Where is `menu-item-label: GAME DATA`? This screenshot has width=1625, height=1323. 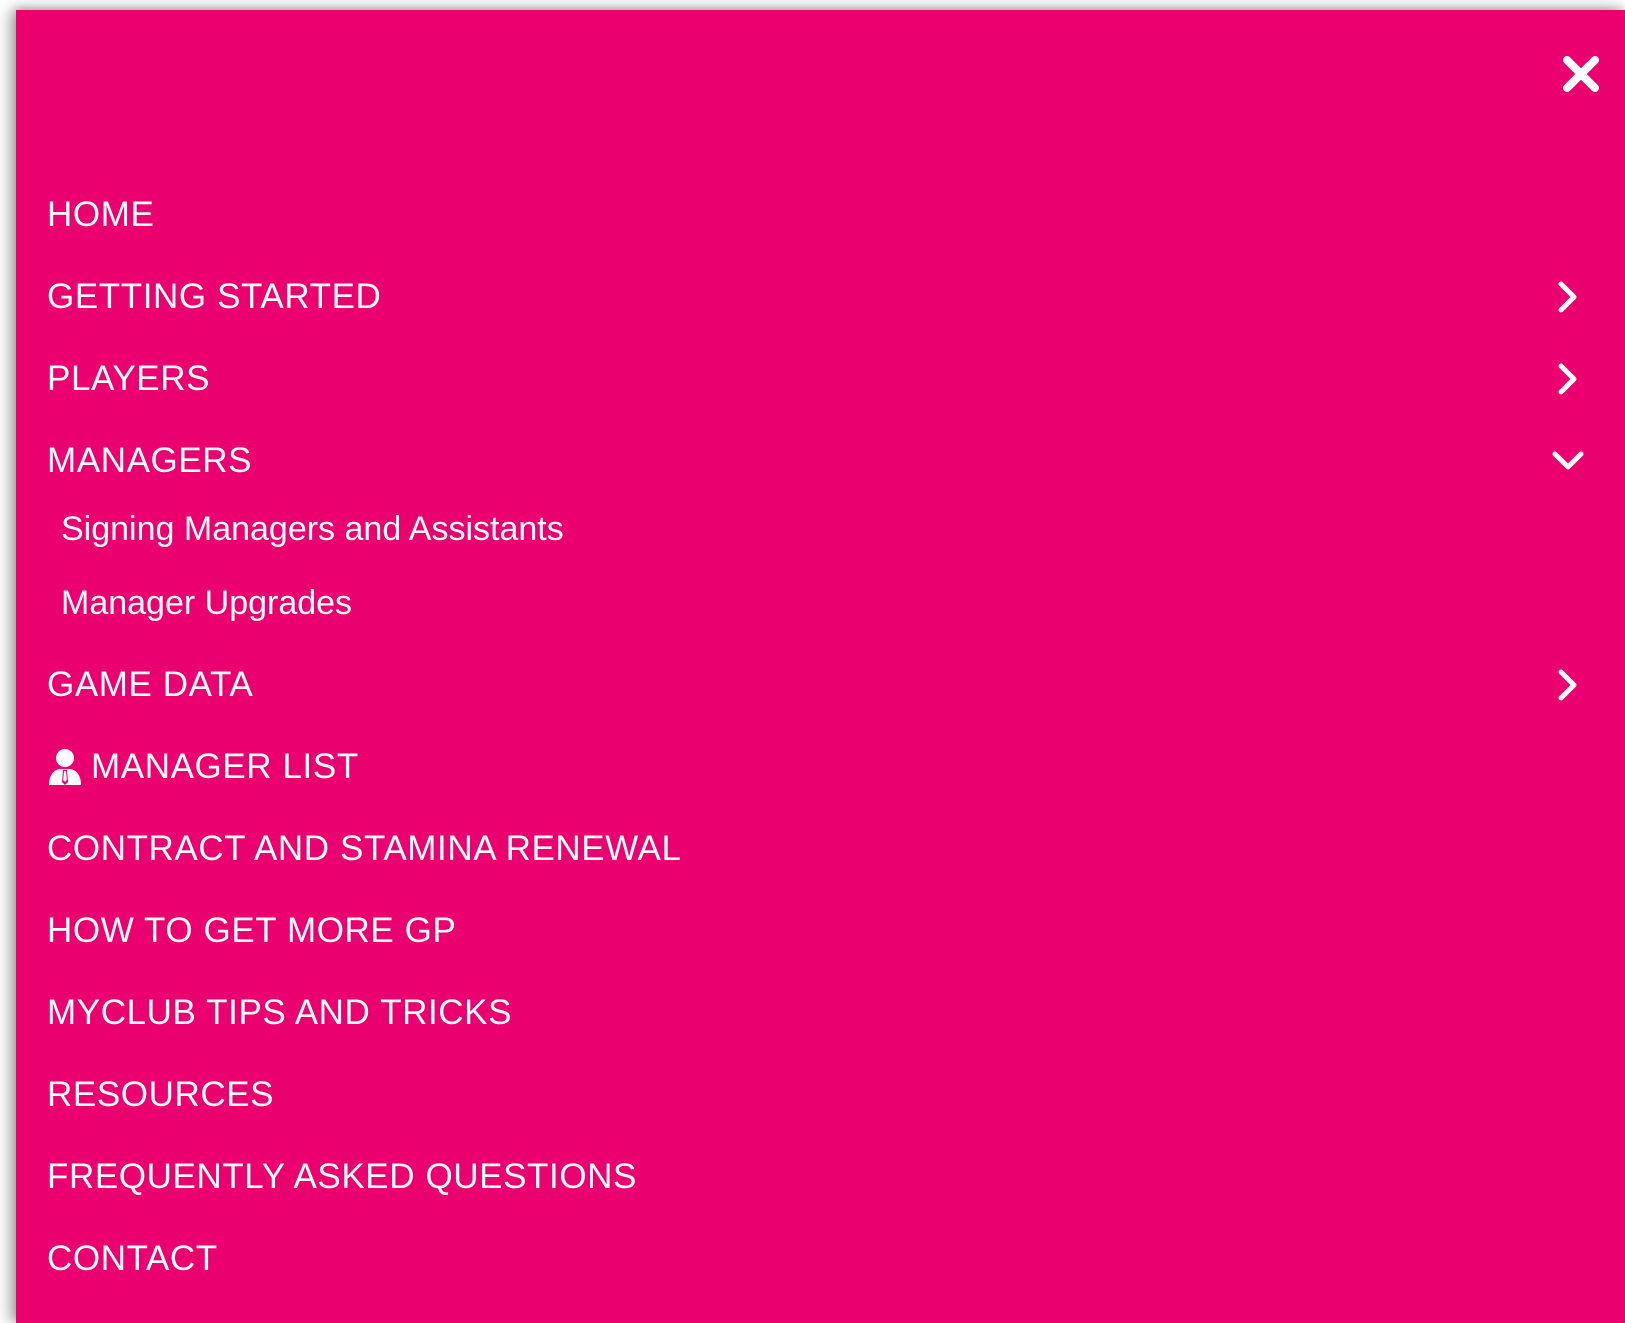
menu-item-label: GAME DATA is located at coordinates (150, 684).